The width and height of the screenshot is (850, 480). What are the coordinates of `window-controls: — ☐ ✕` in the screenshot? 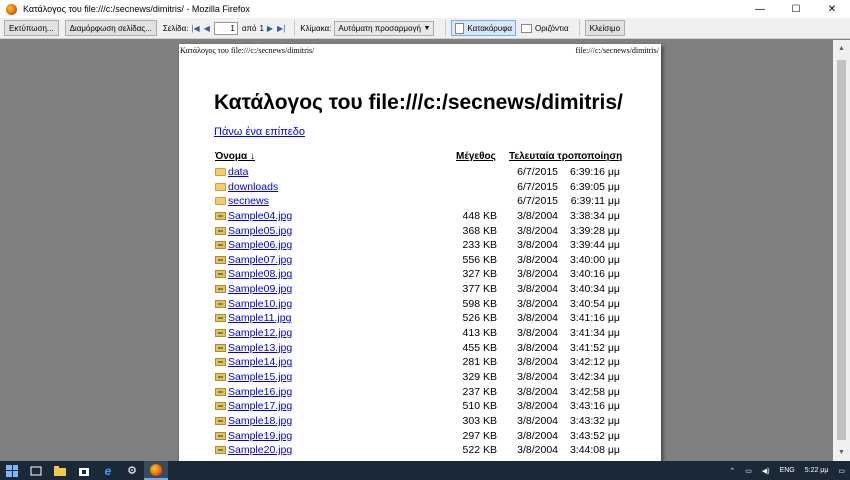 It's located at (796, 9).